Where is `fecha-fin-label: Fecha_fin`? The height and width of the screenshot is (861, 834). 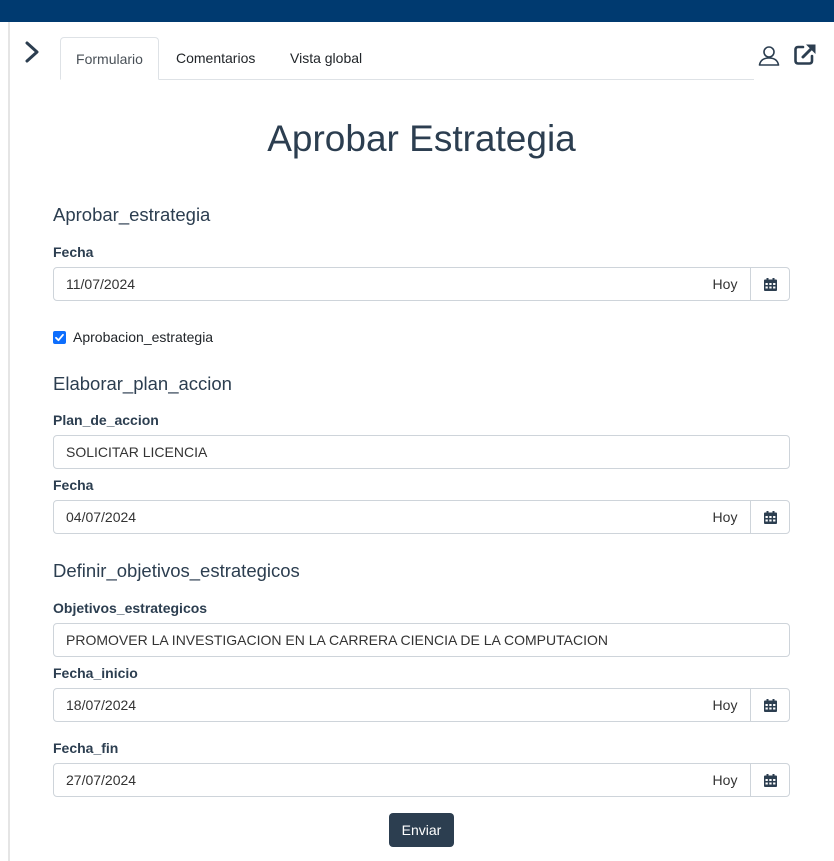
fecha-fin-label: Fecha_fin is located at coordinates (86, 748).